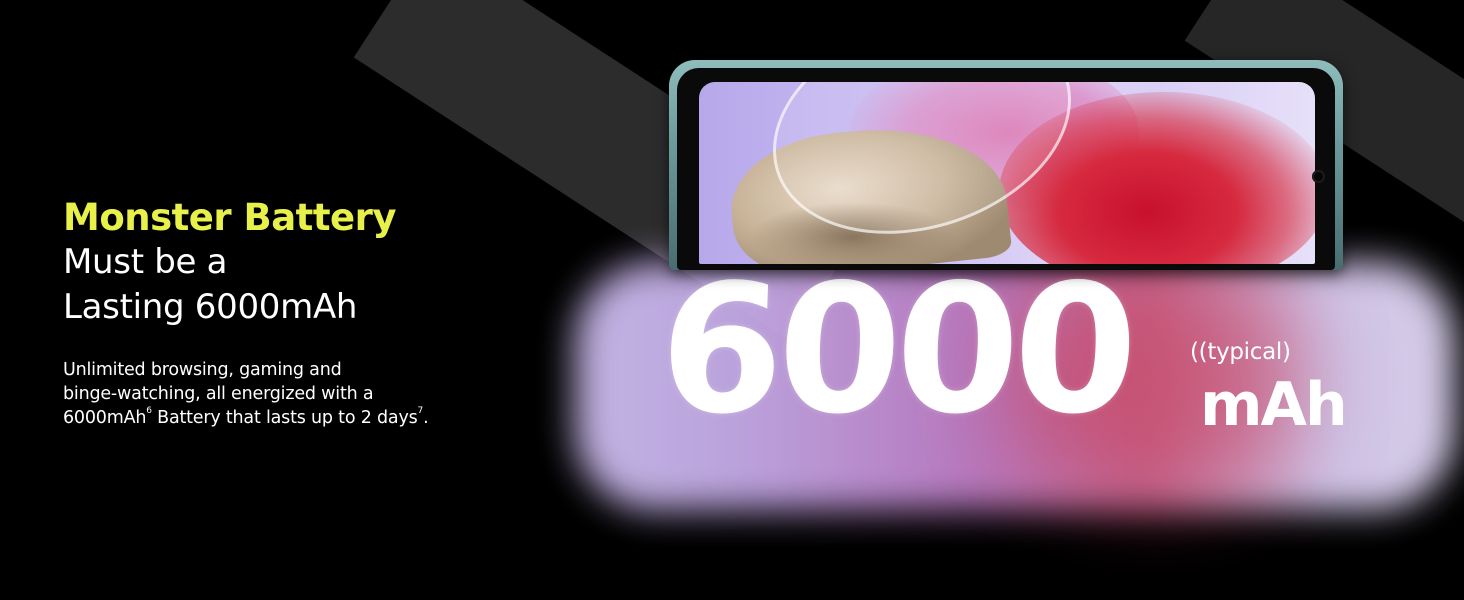  What do you see at coordinates (1318, 176) in the screenshot?
I see `camera-icon` at bounding box center [1318, 176].